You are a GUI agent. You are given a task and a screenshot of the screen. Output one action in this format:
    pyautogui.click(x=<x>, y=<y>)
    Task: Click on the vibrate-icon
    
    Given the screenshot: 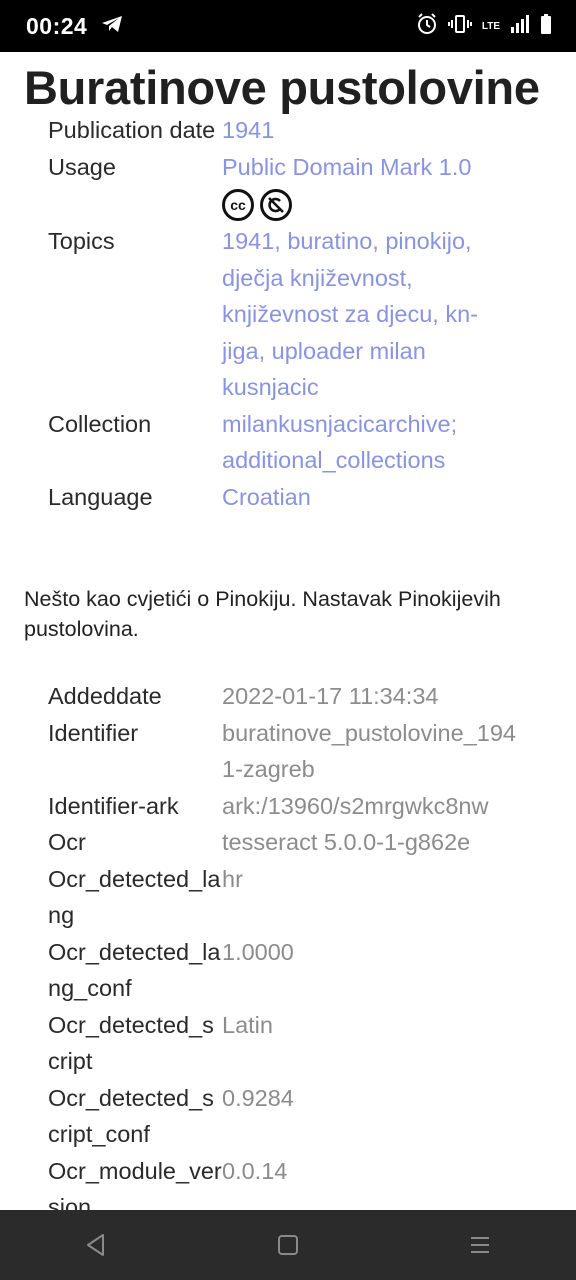 What is the action you would take?
    pyautogui.click(x=459, y=26)
    